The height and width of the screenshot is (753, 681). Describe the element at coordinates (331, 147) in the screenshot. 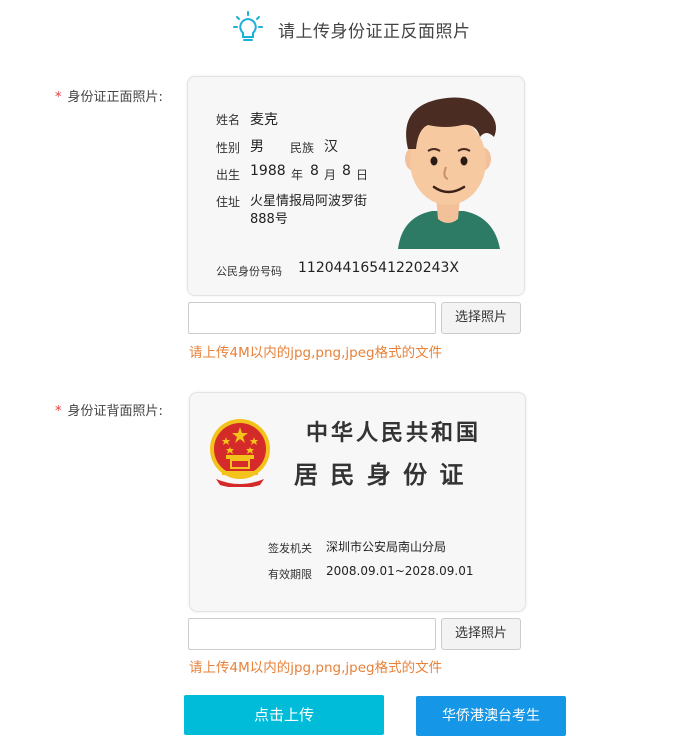

I see `ethnic-value: 汉` at that location.